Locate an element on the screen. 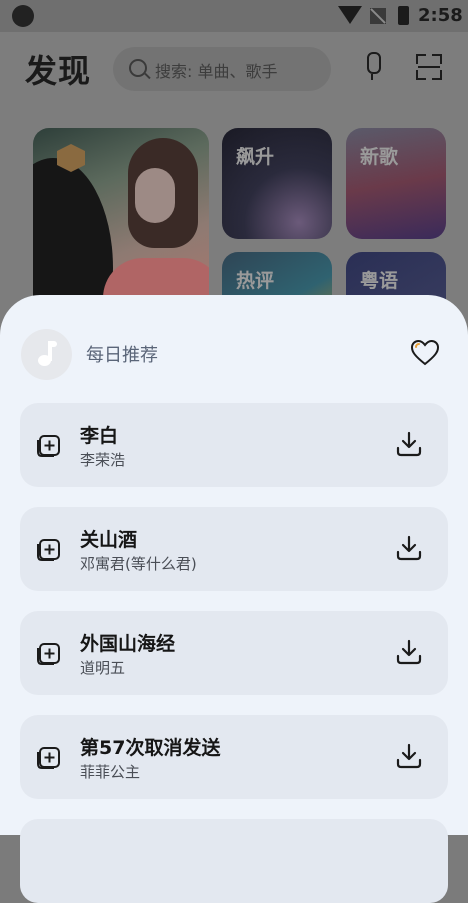 This screenshot has width=468, height=903. song-row: 李白 李荣浩 is located at coordinates (234, 445).